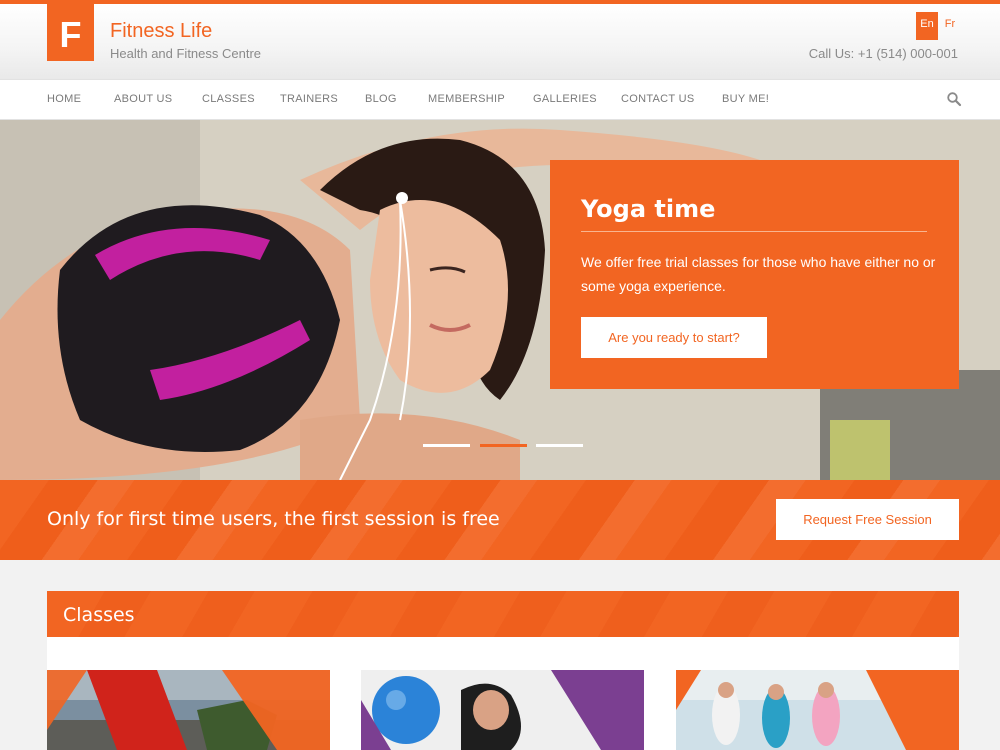 The image size is (1000, 750). I want to click on nav-item-galleries: GALLERIES, so click(565, 99).